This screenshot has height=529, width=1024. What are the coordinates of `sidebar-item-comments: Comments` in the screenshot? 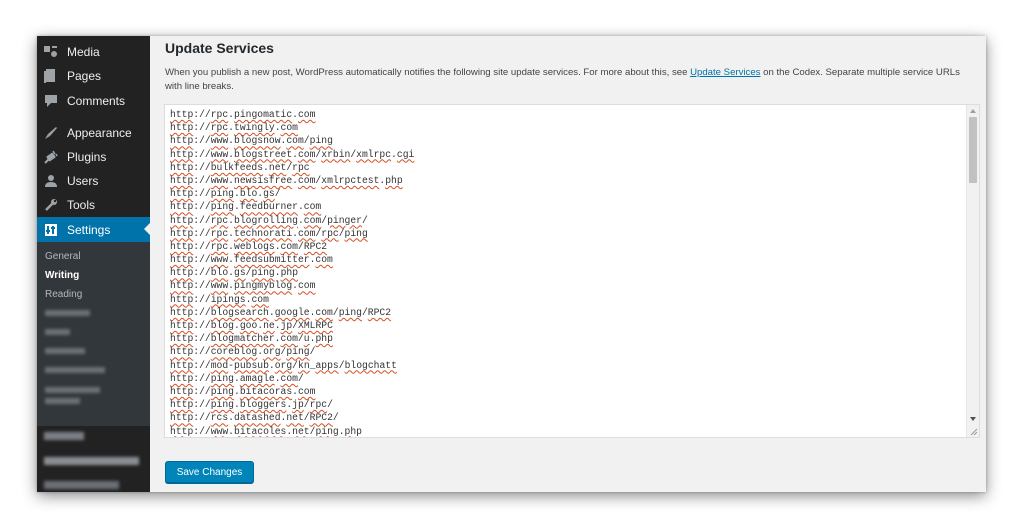 It's located at (93, 101).